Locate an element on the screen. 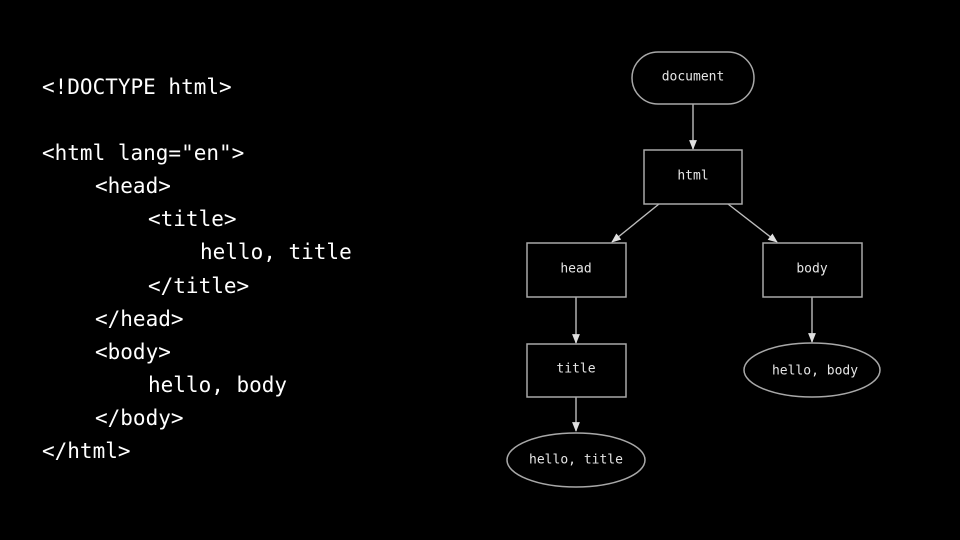 Image resolution: width=960 pixels, height=540 pixels. node-document: document is located at coordinates (693, 78).